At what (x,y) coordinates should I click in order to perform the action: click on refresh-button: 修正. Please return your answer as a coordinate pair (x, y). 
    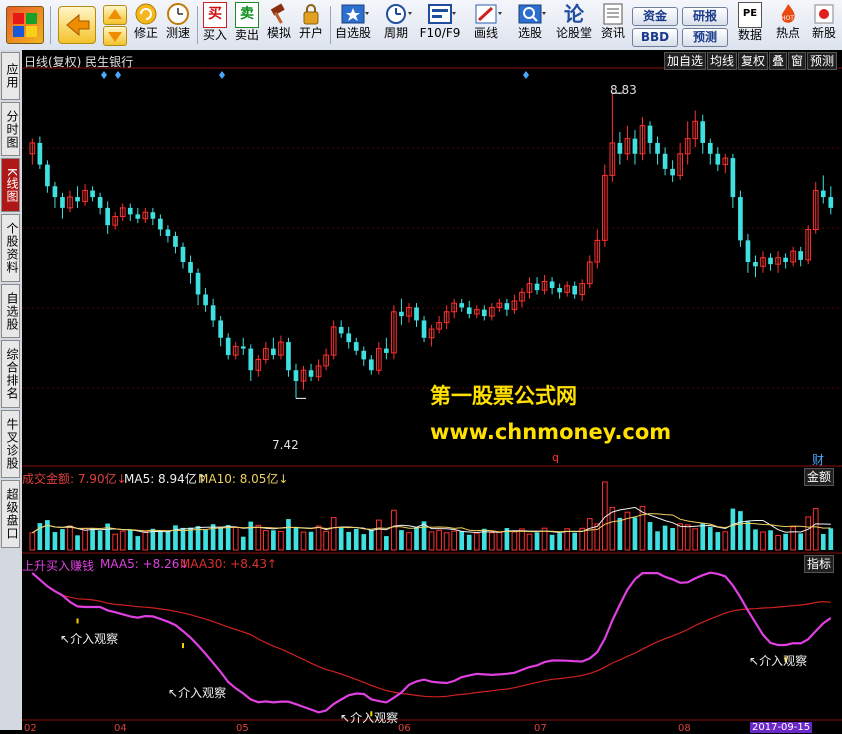
    Looking at the image, I should click on (146, 25).